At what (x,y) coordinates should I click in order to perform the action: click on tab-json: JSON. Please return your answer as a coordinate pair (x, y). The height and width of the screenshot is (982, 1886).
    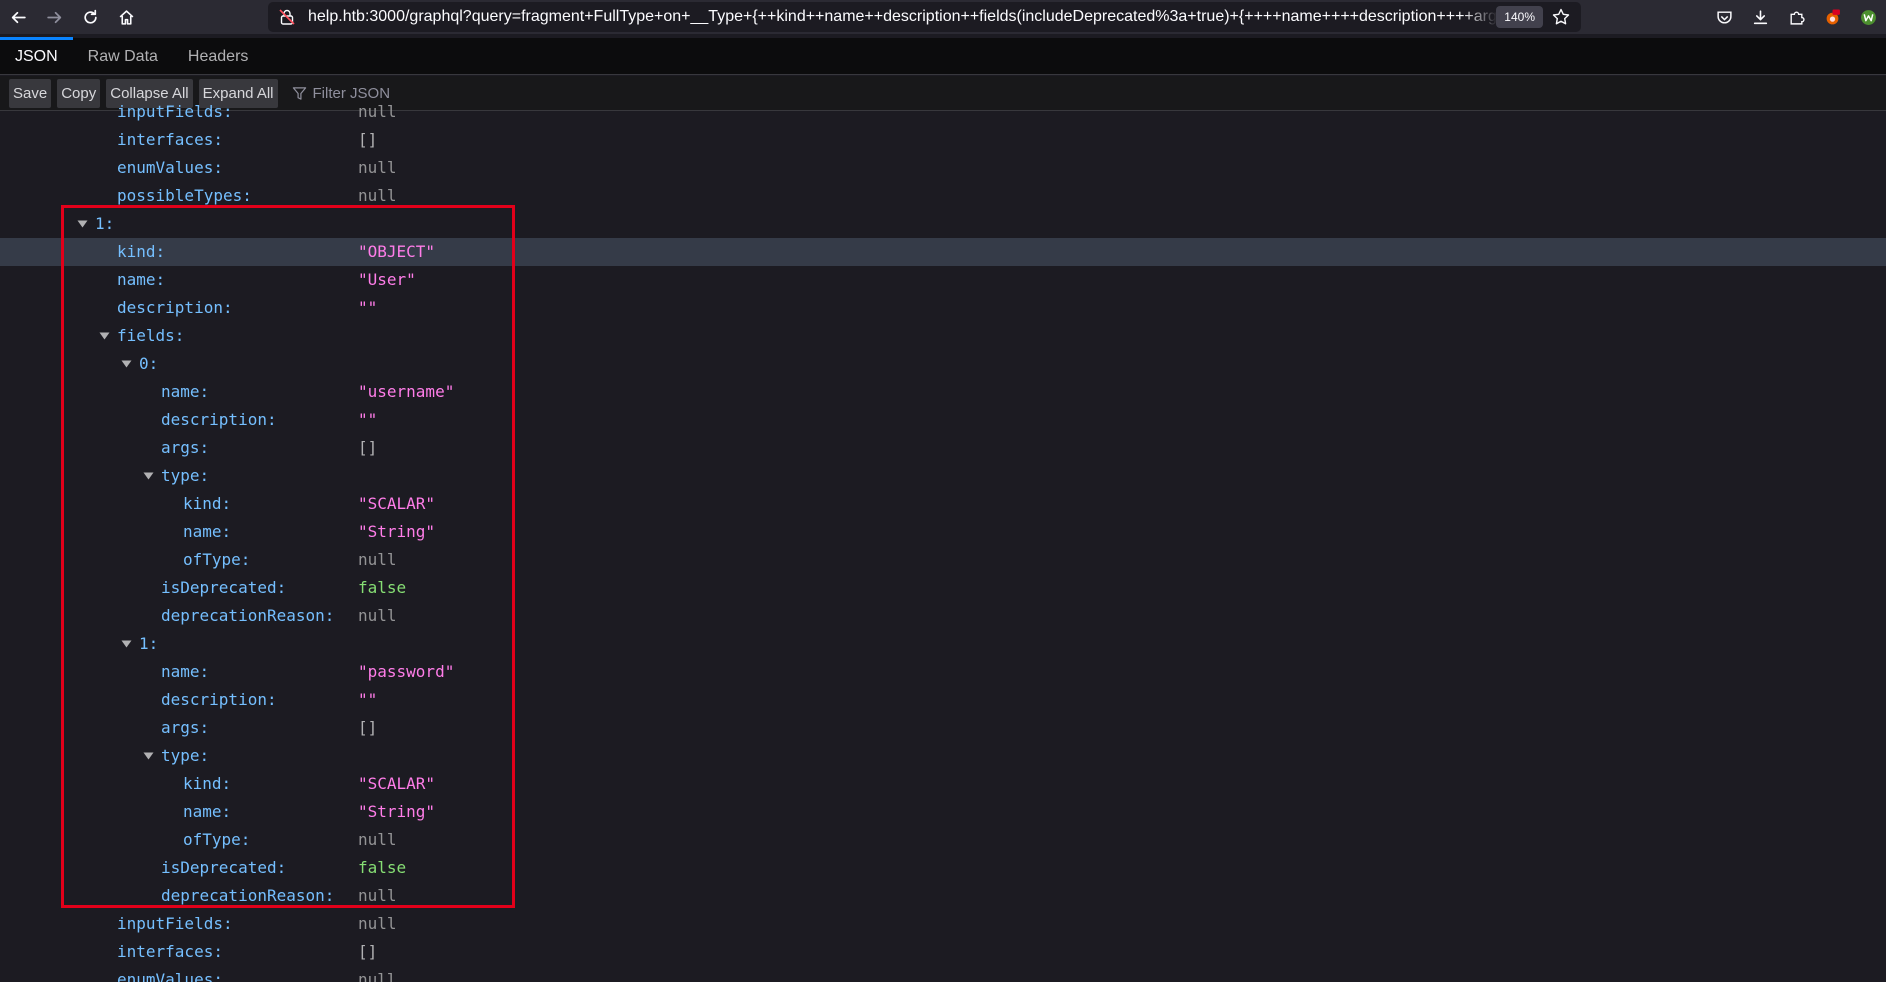
    Looking at the image, I should click on (36, 55).